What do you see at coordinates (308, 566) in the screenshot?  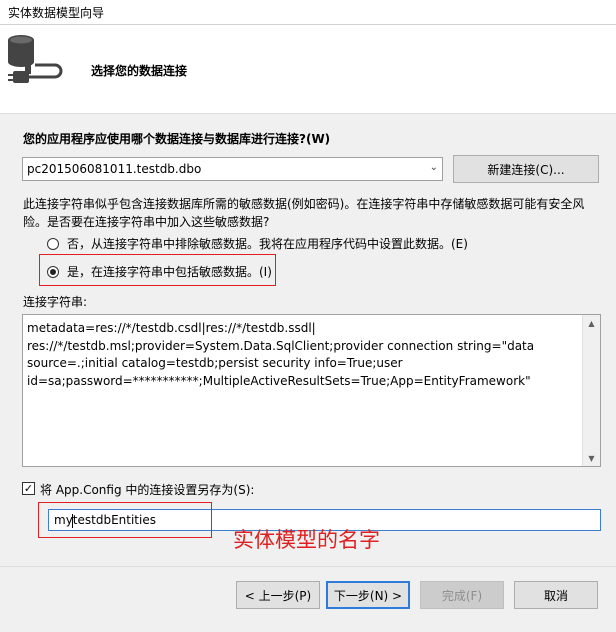 I see `footer-divider` at bounding box center [308, 566].